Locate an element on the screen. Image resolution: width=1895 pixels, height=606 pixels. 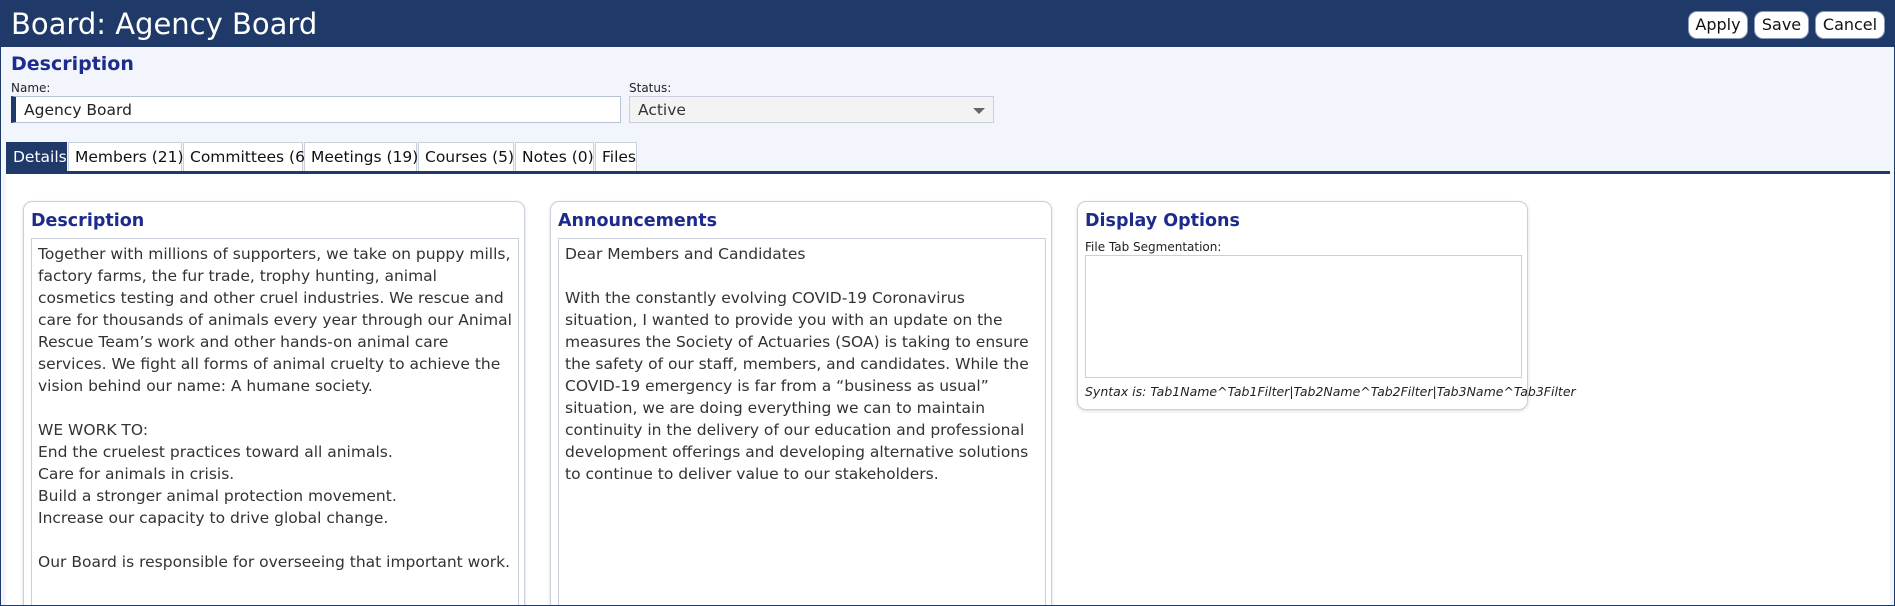
tab-courses: Courses (5) is located at coordinates (466, 157).